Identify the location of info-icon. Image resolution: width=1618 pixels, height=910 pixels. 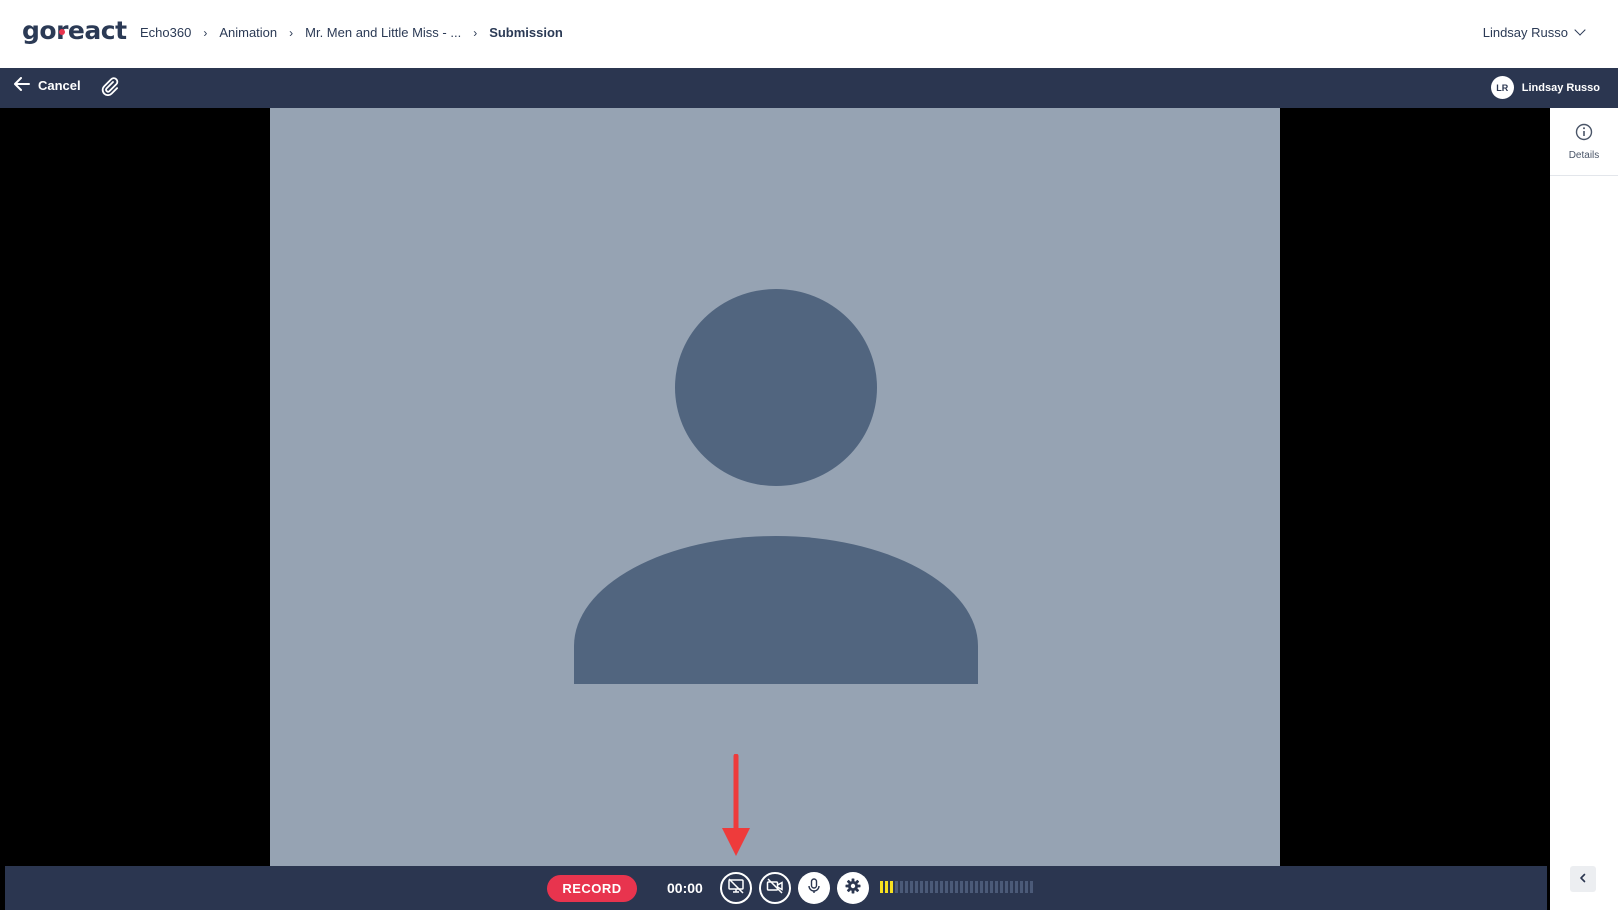
(1584, 134).